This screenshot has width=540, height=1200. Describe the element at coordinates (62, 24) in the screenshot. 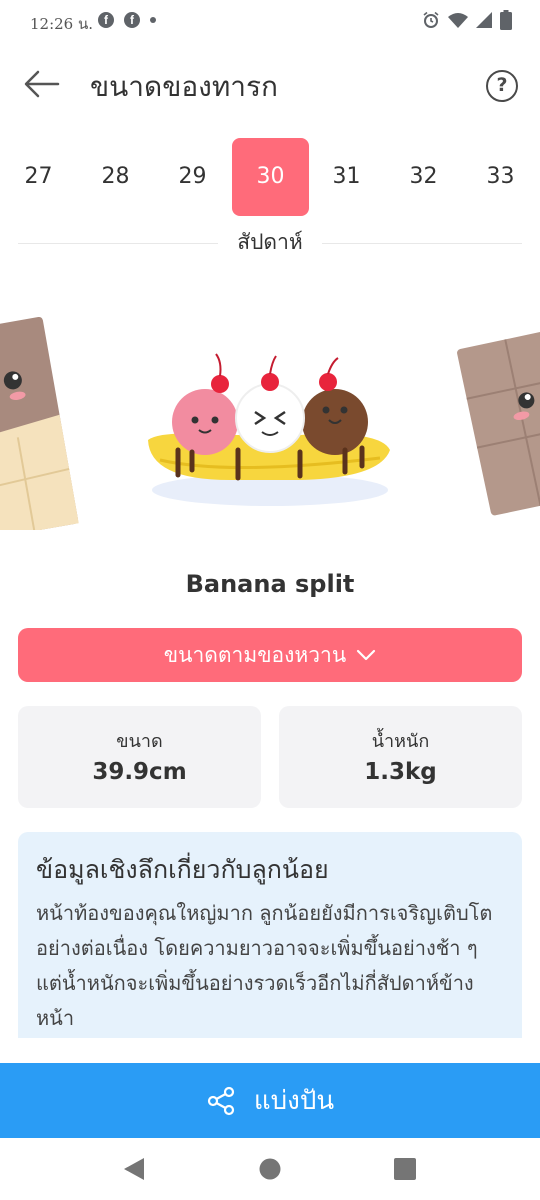

I see `status-time: 12:26 น.` at that location.